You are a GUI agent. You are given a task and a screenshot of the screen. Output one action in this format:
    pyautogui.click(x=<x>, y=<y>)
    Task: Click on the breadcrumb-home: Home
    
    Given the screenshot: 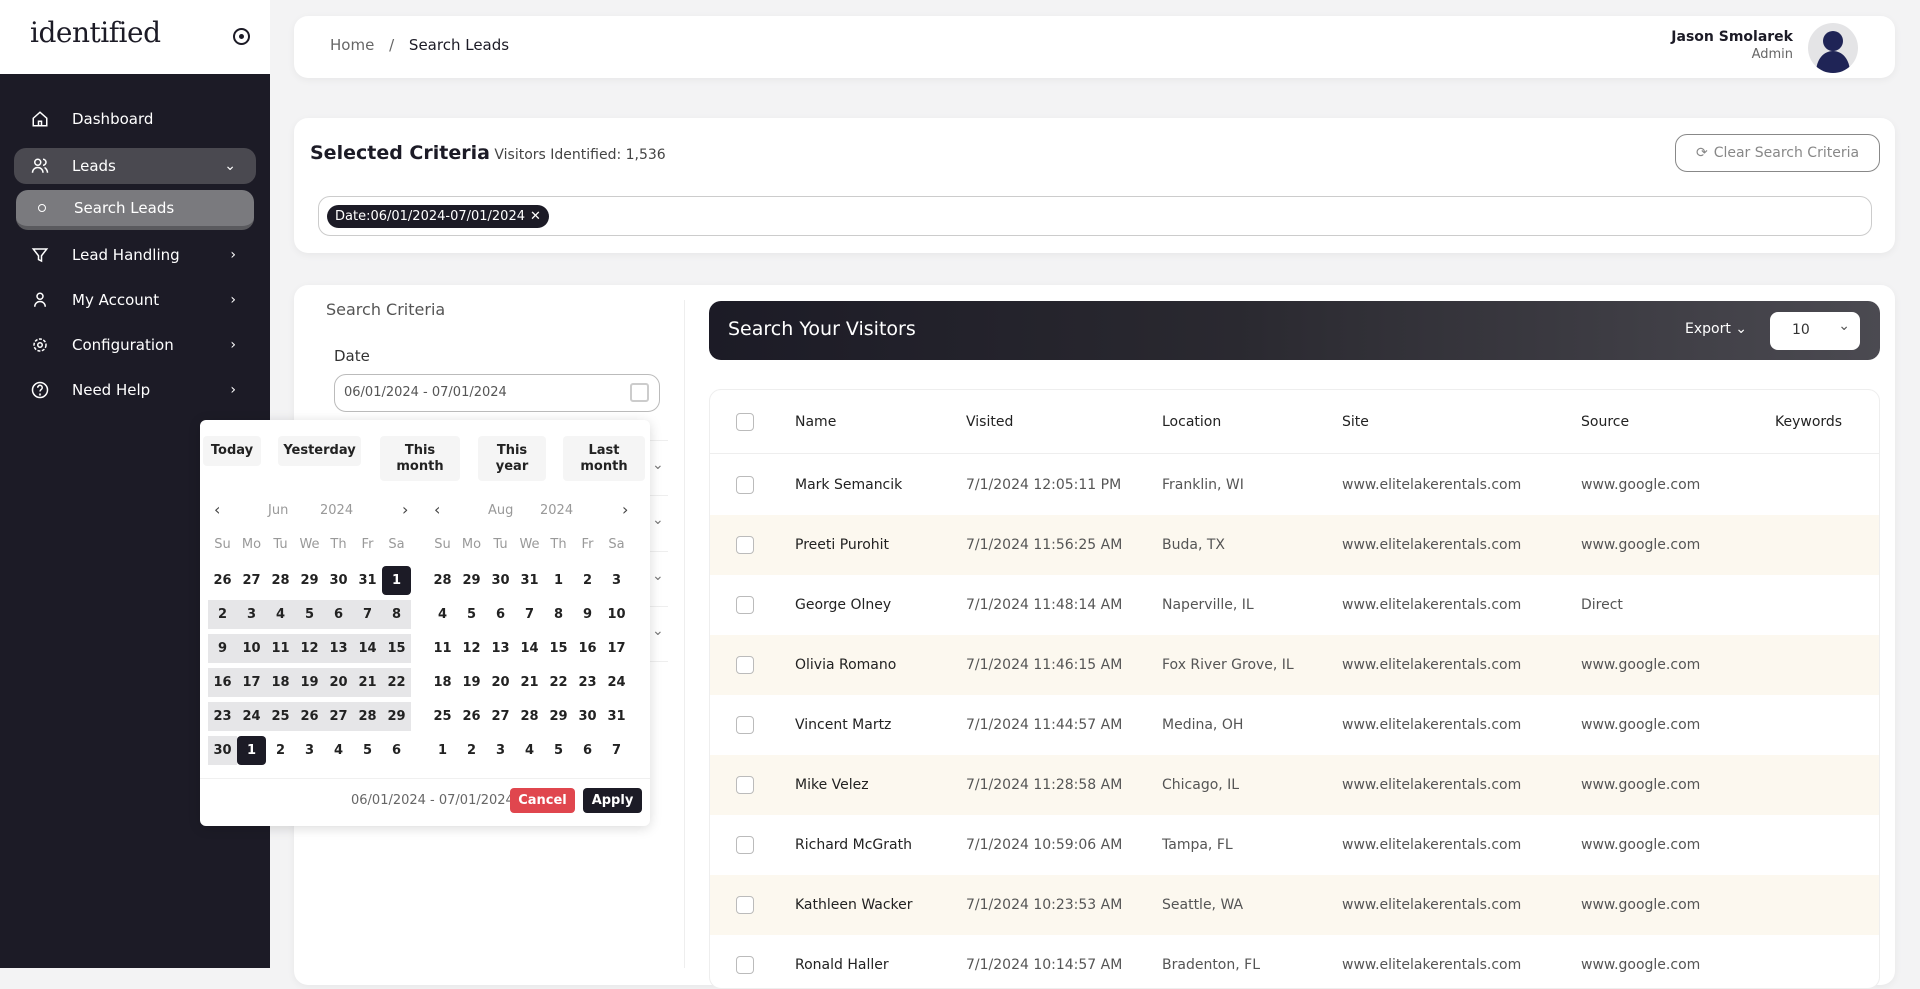 What is the action you would take?
    pyautogui.click(x=352, y=45)
    